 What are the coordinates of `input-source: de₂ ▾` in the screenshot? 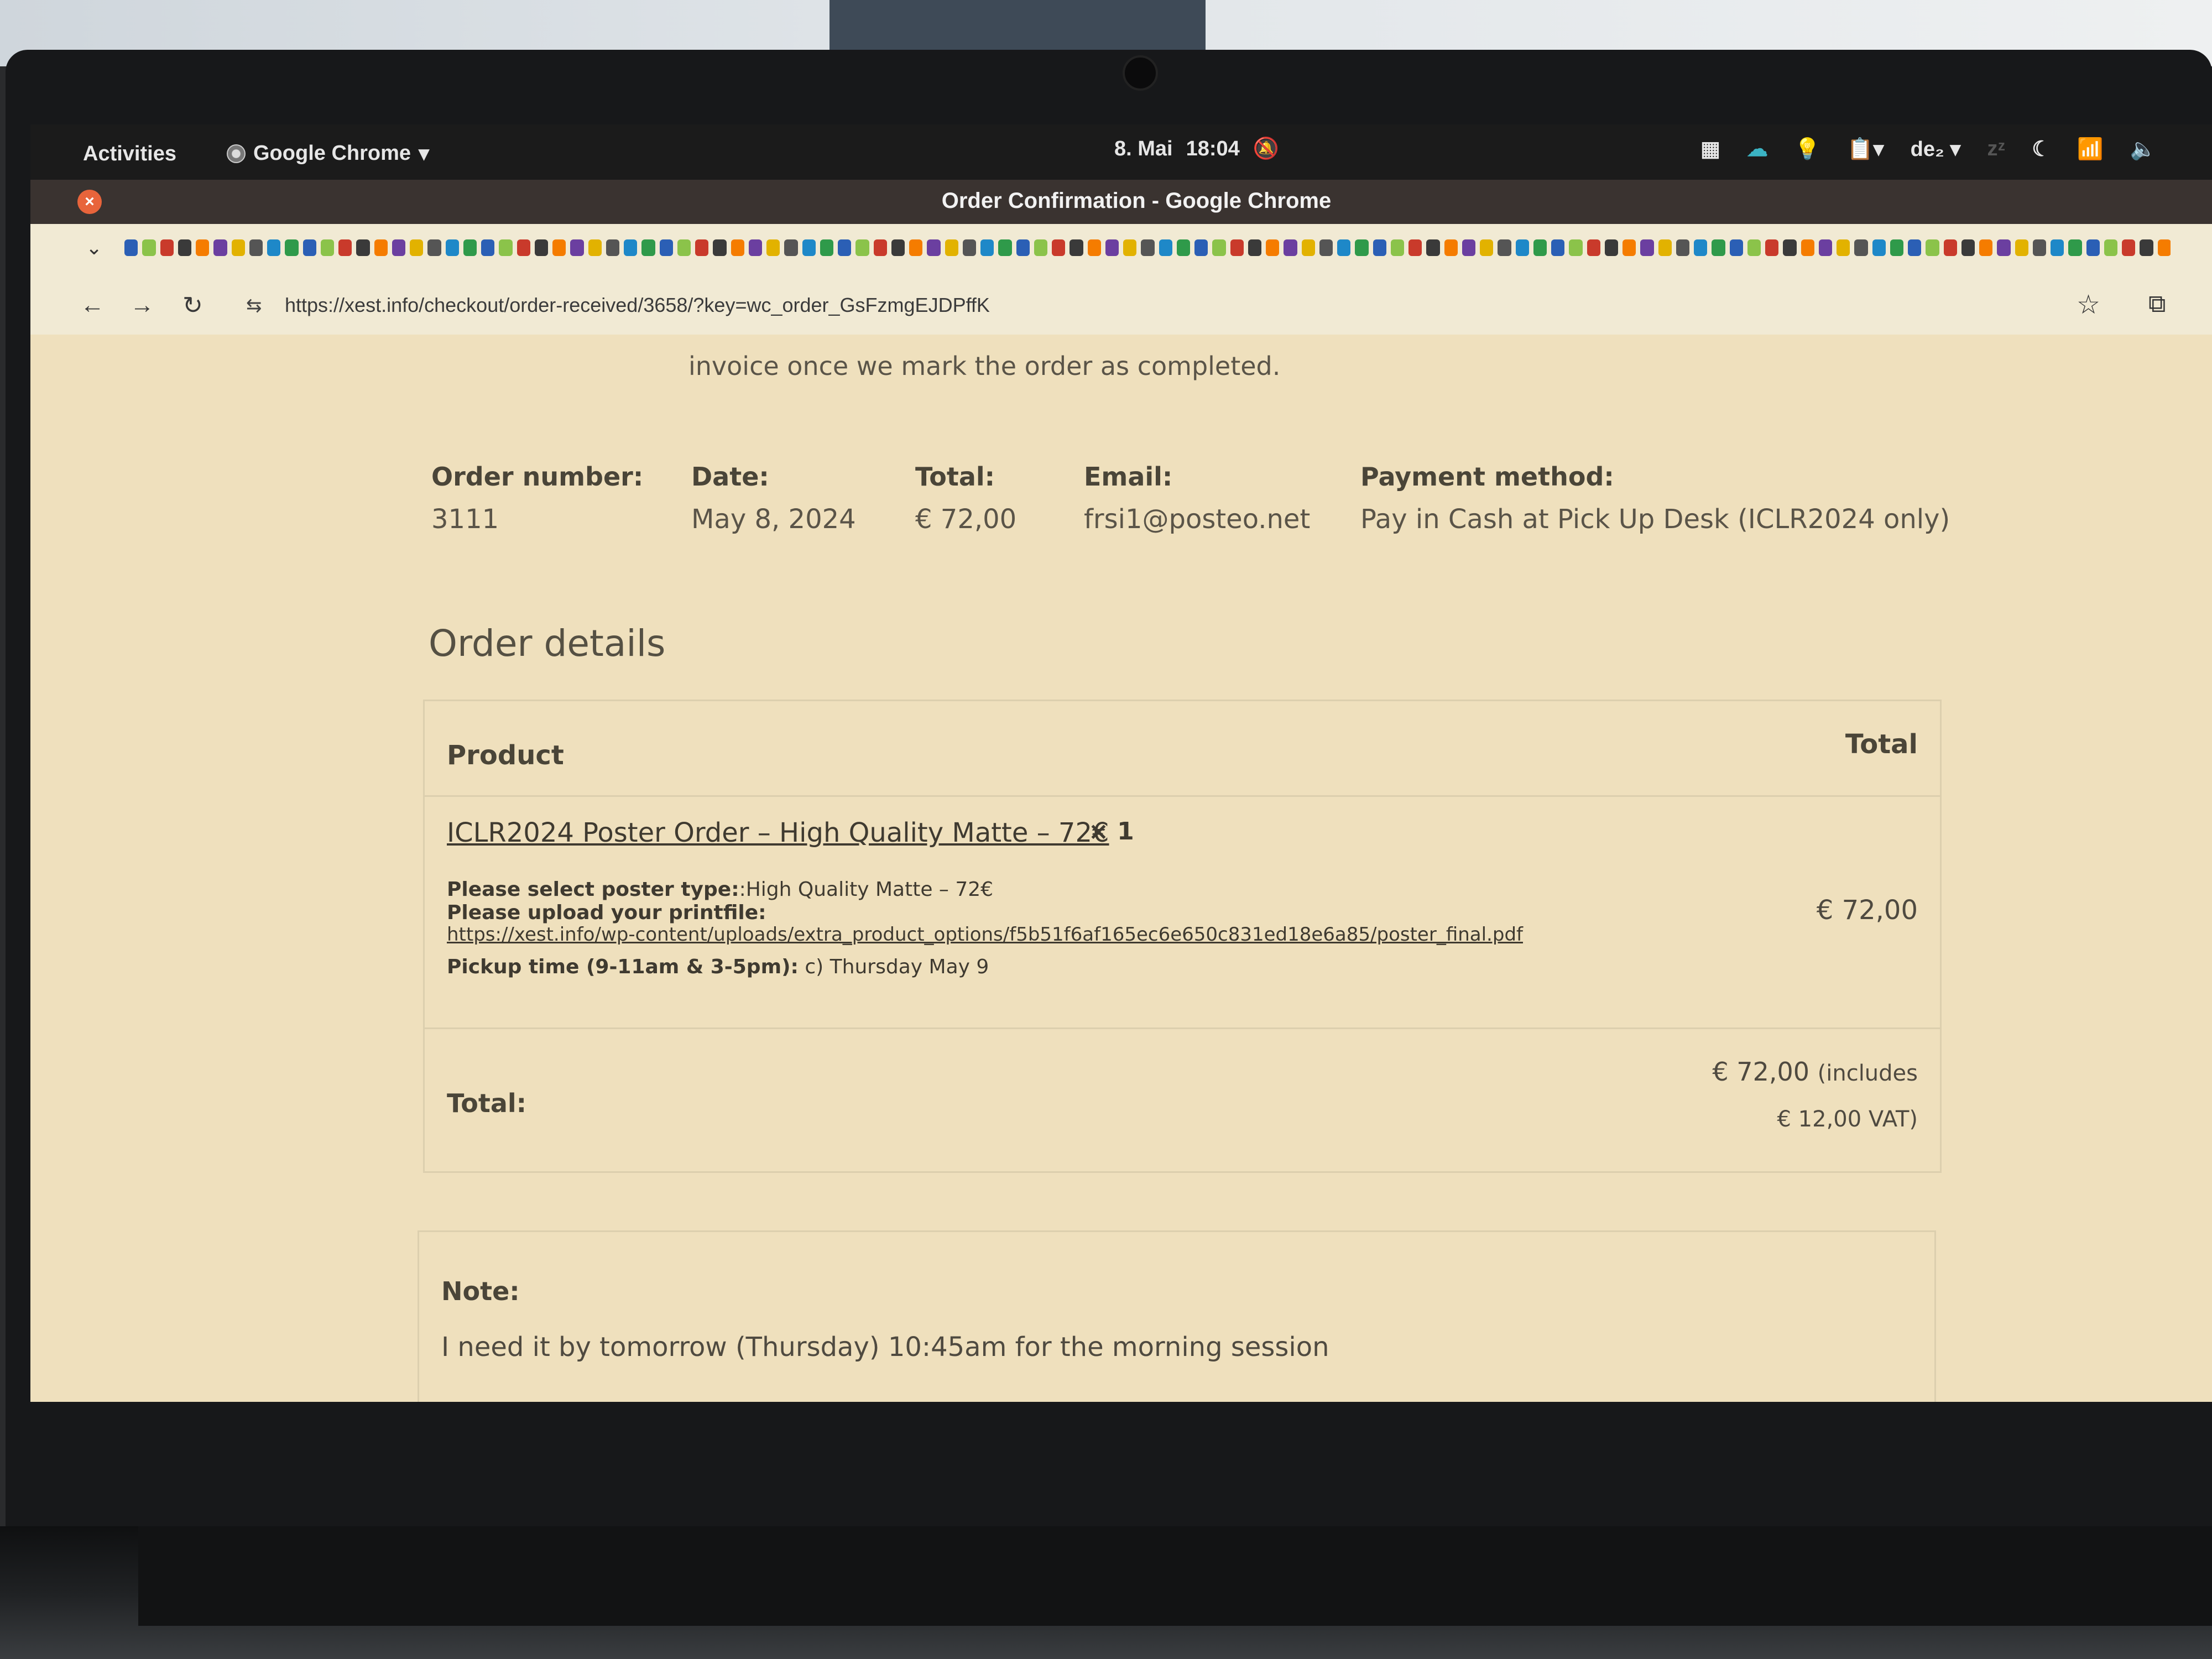 It's located at (1936, 149).